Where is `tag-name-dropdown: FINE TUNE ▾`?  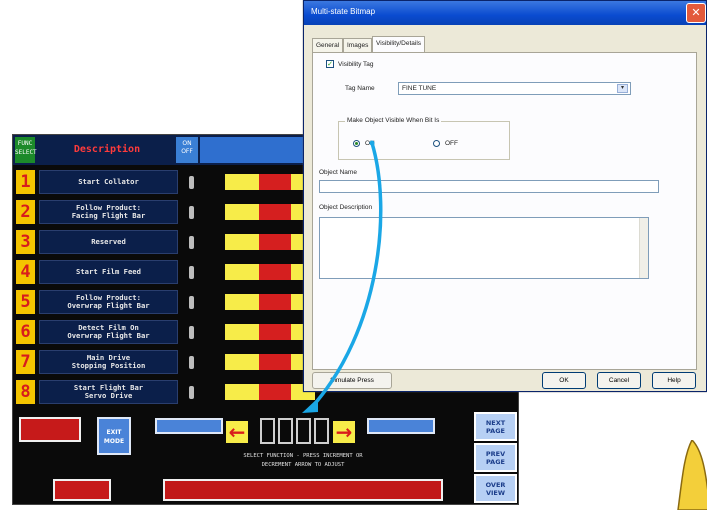
tag-name-dropdown: FINE TUNE ▾ is located at coordinates (514, 88).